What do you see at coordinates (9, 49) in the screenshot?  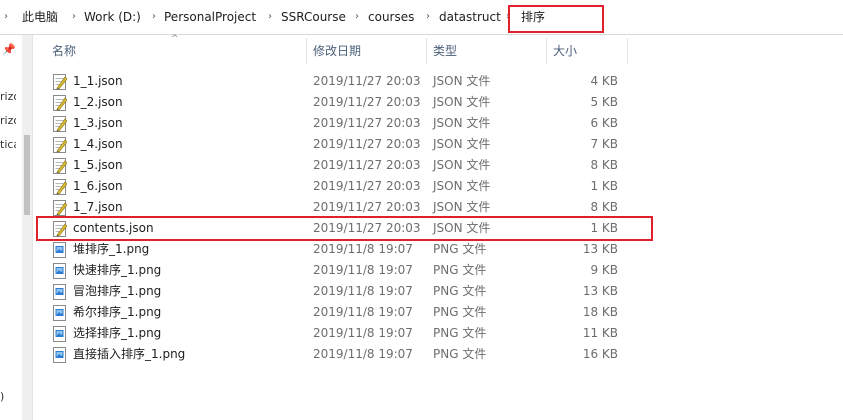 I see `pin-icon: 📌` at bounding box center [9, 49].